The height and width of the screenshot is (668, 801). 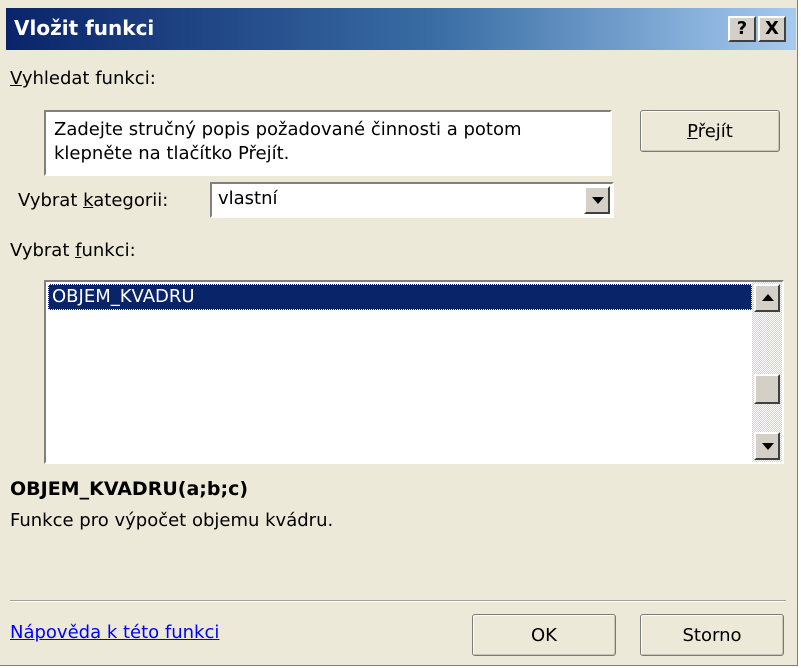 I want to click on function-description: Funkce pro výpočet objemu kvádru., so click(x=172, y=520).